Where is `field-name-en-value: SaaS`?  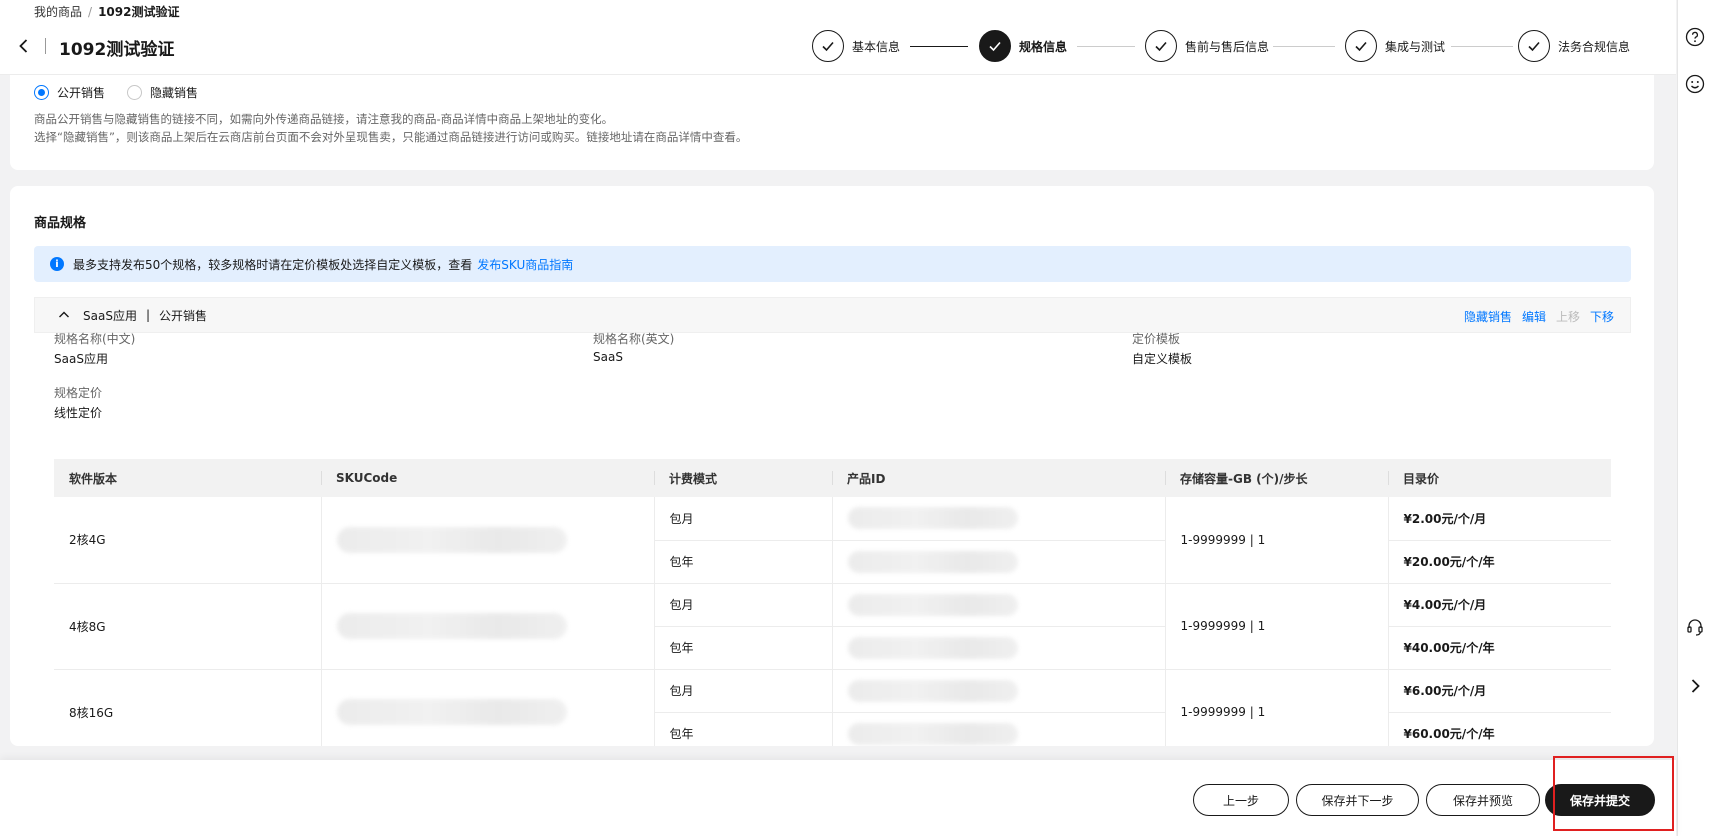 field-name-en-value: SaaS is located at coordinates (608, 357).